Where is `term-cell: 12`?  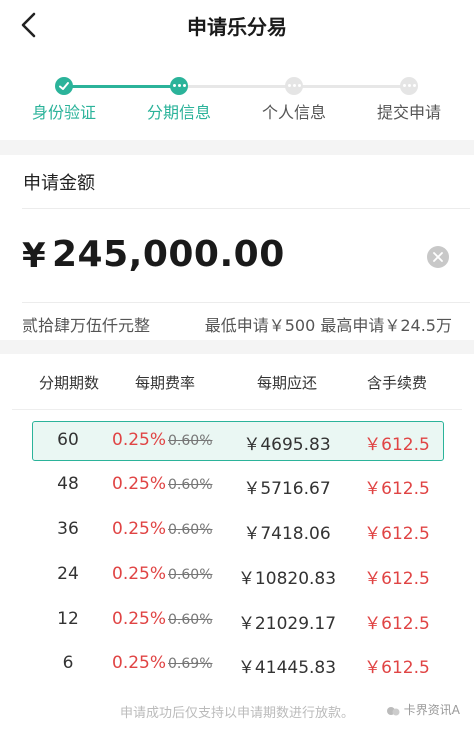
term-cell: 12 is located at coordinates (68, 619).